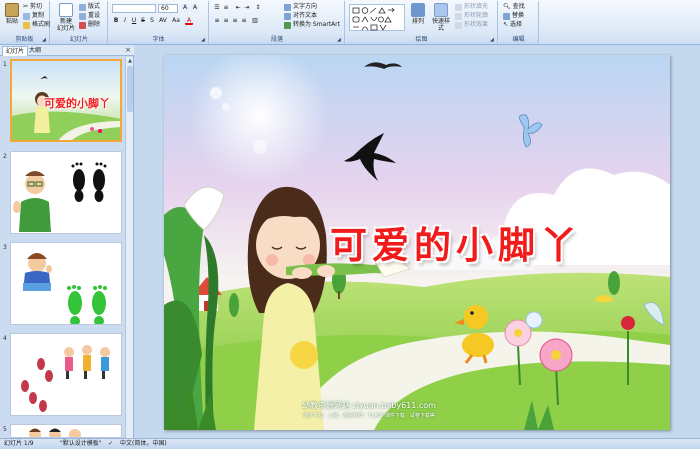 The image size is (700, 449). What do you see at coordinates (26, 16) in the screenshot?
I see `copy-icon` at bounding box center [26, 16].